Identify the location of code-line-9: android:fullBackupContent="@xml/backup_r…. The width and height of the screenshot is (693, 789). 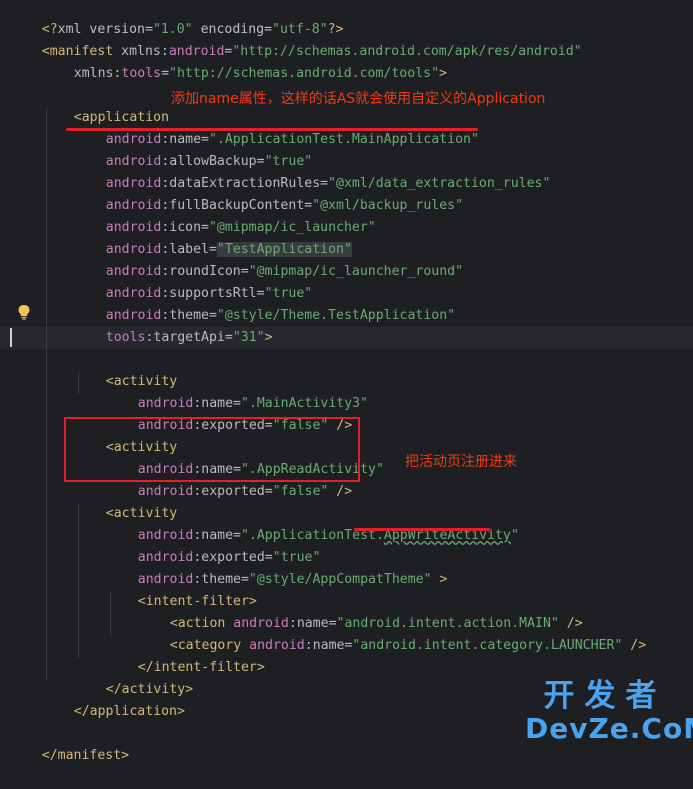
(284, 205).